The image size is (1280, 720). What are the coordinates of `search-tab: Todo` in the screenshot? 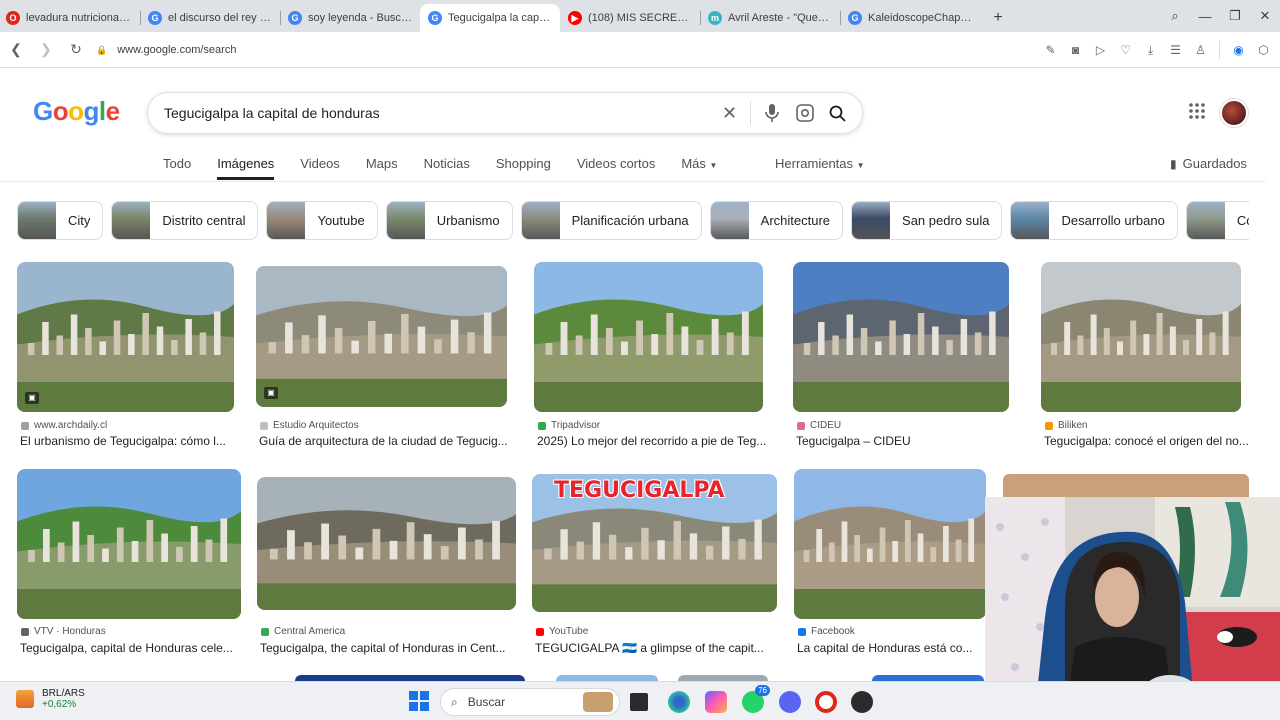 It's located at (177, 167).